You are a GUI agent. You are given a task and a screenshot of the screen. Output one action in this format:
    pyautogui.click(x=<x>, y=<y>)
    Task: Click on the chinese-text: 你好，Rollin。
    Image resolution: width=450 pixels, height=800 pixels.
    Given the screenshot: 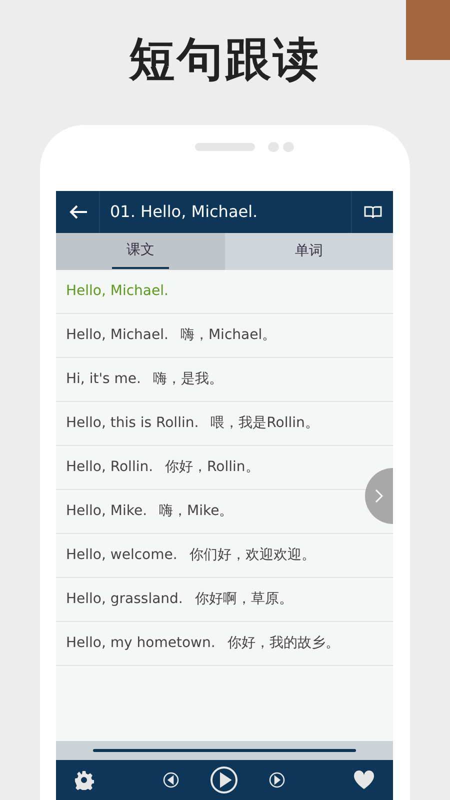 What is the action you would take?
    pyautogui.click(x=212, y=467)
    